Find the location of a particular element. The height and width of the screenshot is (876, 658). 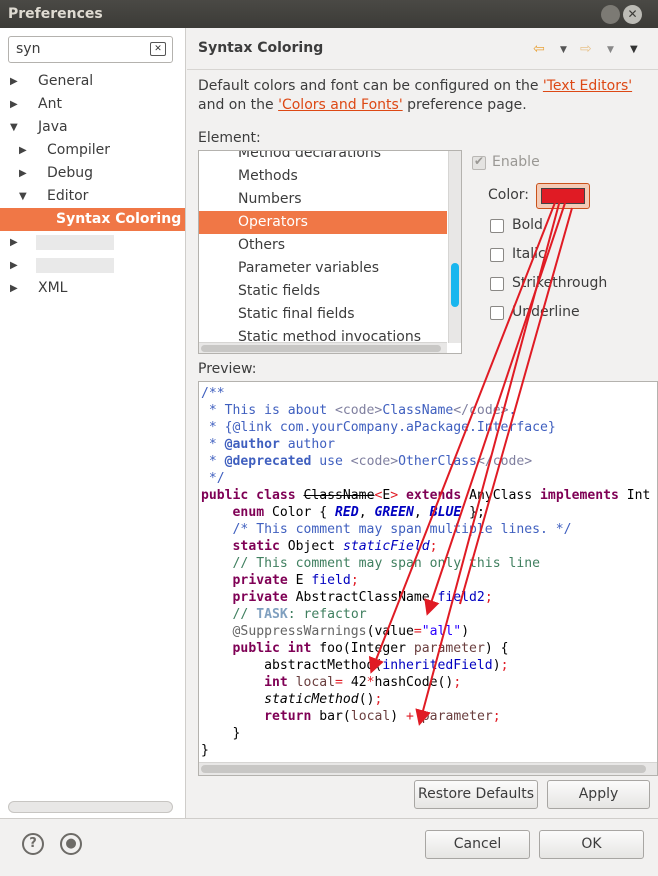

strikethrough-label: Strikethrough is located at coordinates (560, 283).